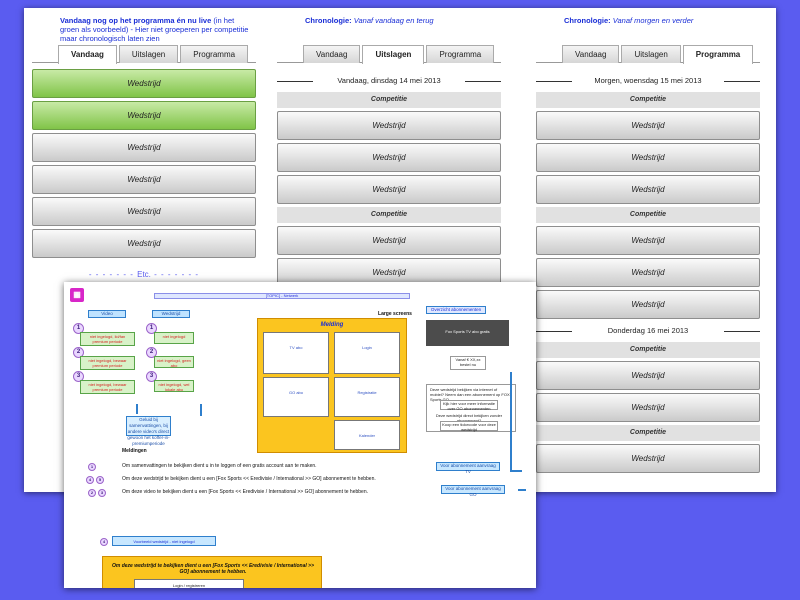  Describe the element at coordinates (456, 310) in the screenshot. I see `abonnement-overview: Overzicht abonnementen` at that location.